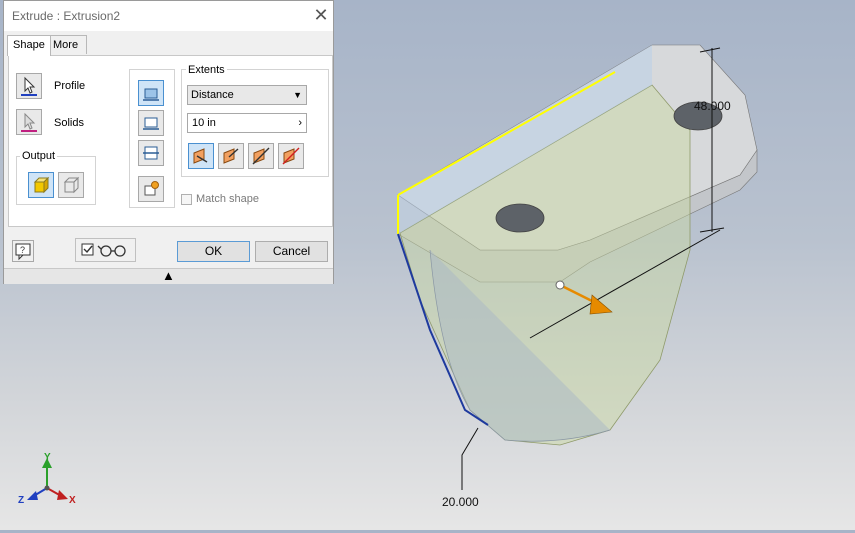 This screenshot has height=533, width=855. I want to click on extent-direction-2-button, so click(231, 156).